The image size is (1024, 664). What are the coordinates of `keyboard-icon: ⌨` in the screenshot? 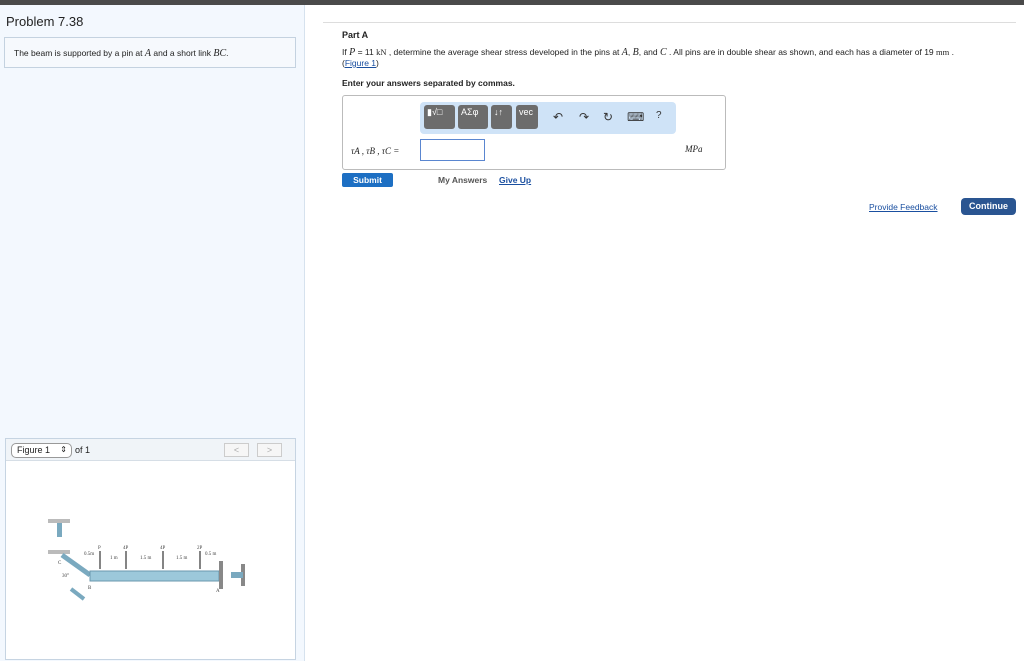 It's located at (635, 117).